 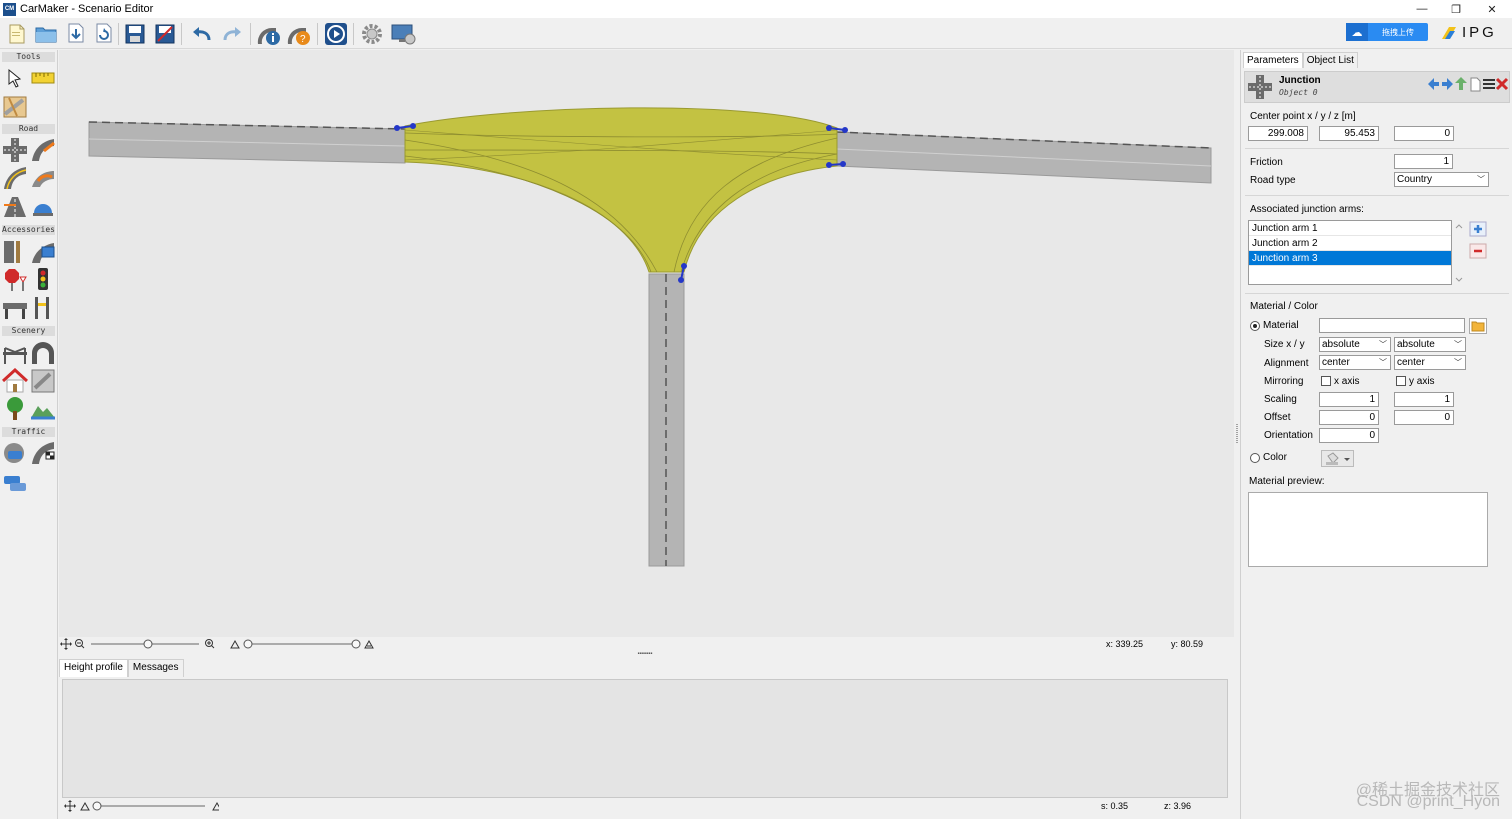 What do you see at coordinates (1447, 84) in the screenshot?
I see `next-object-icon` at bounding box center [1447, 84].